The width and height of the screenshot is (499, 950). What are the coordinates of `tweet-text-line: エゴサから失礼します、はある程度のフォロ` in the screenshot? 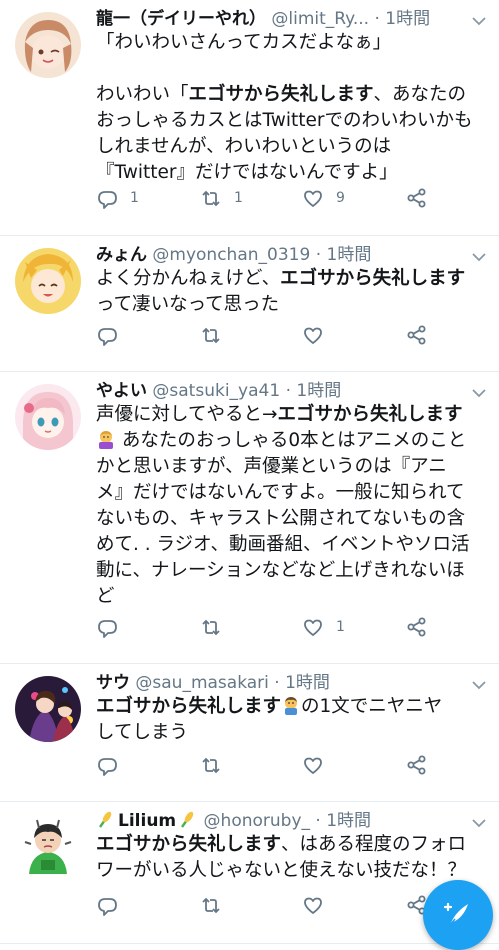 It's located at (292, 845).